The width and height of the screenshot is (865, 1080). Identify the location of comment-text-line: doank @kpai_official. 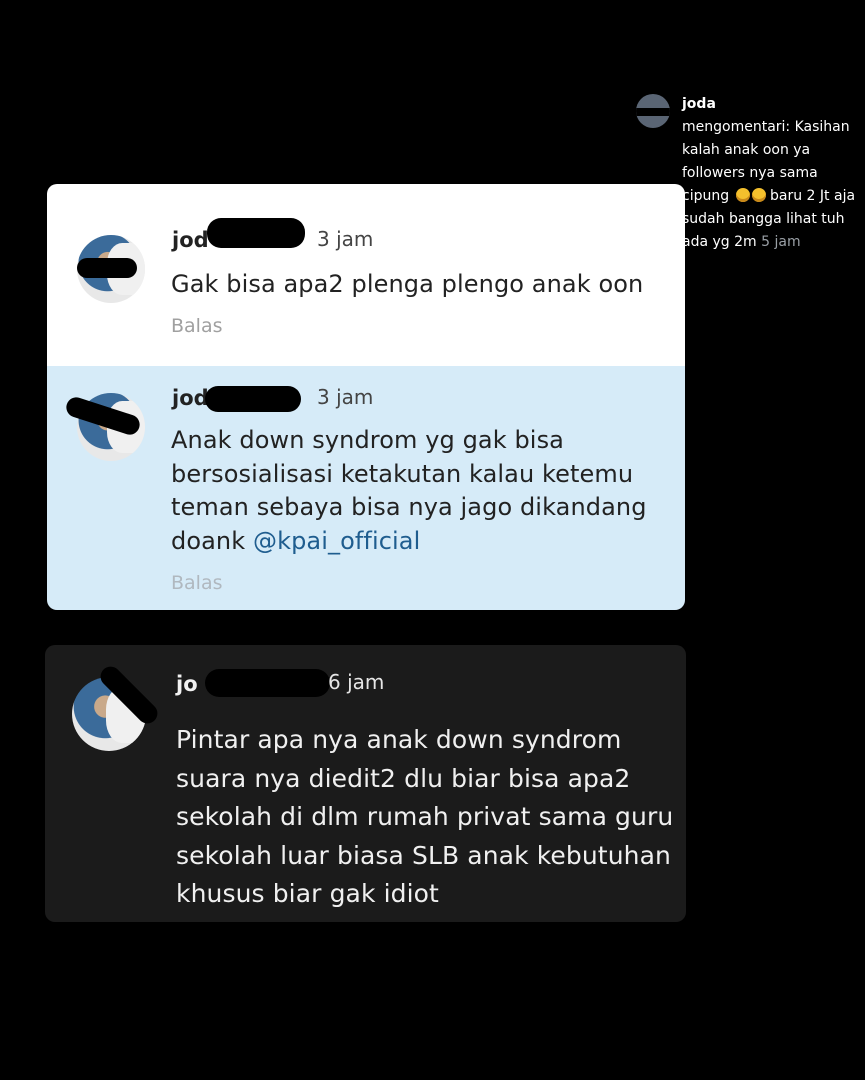
(426, 542).